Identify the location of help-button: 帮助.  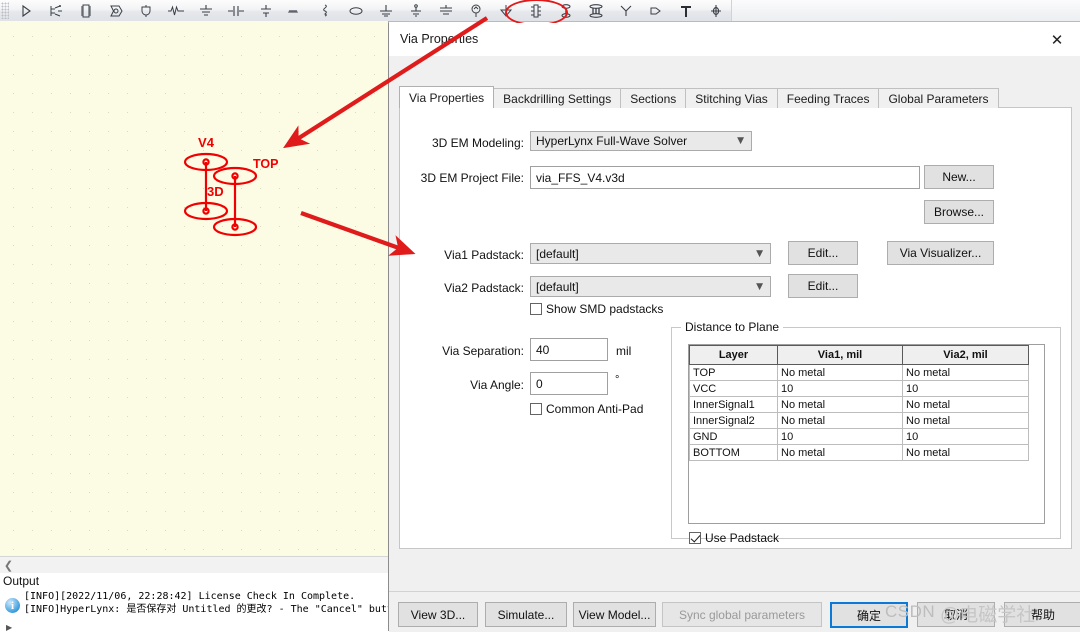
(1042, 614).